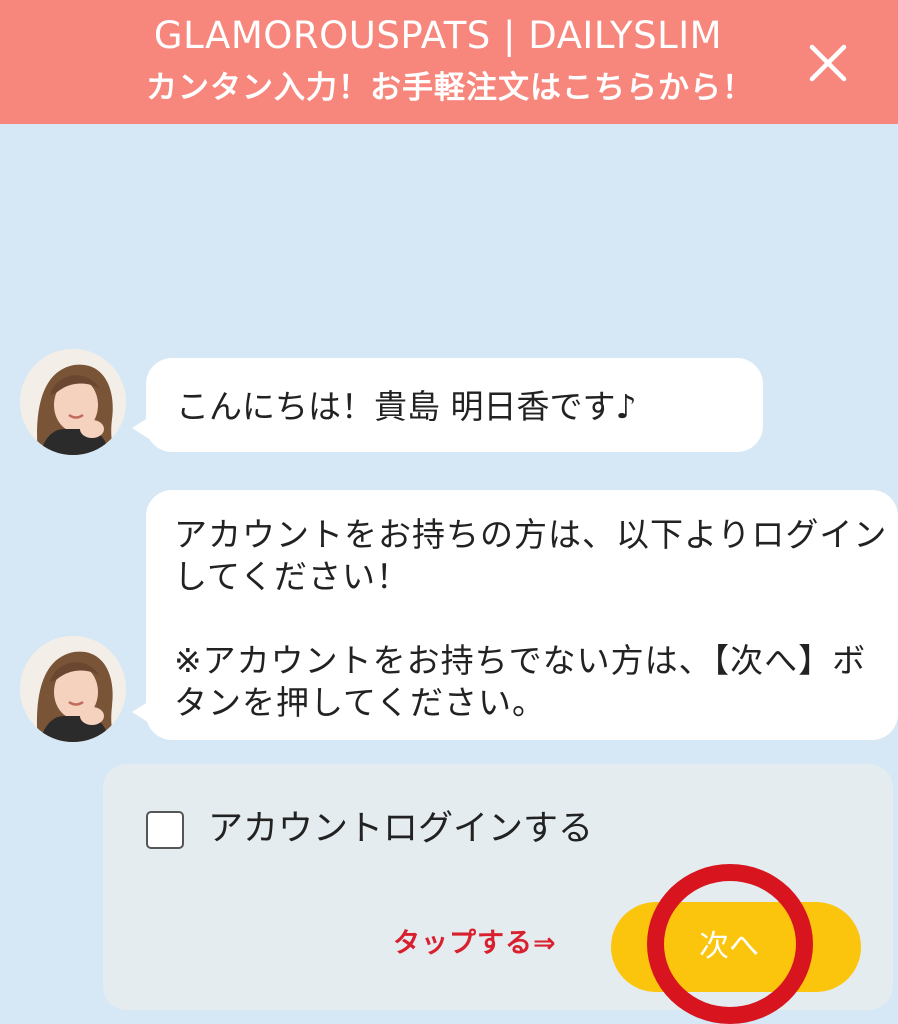  I want to click on close-icon, so click(828, 63).